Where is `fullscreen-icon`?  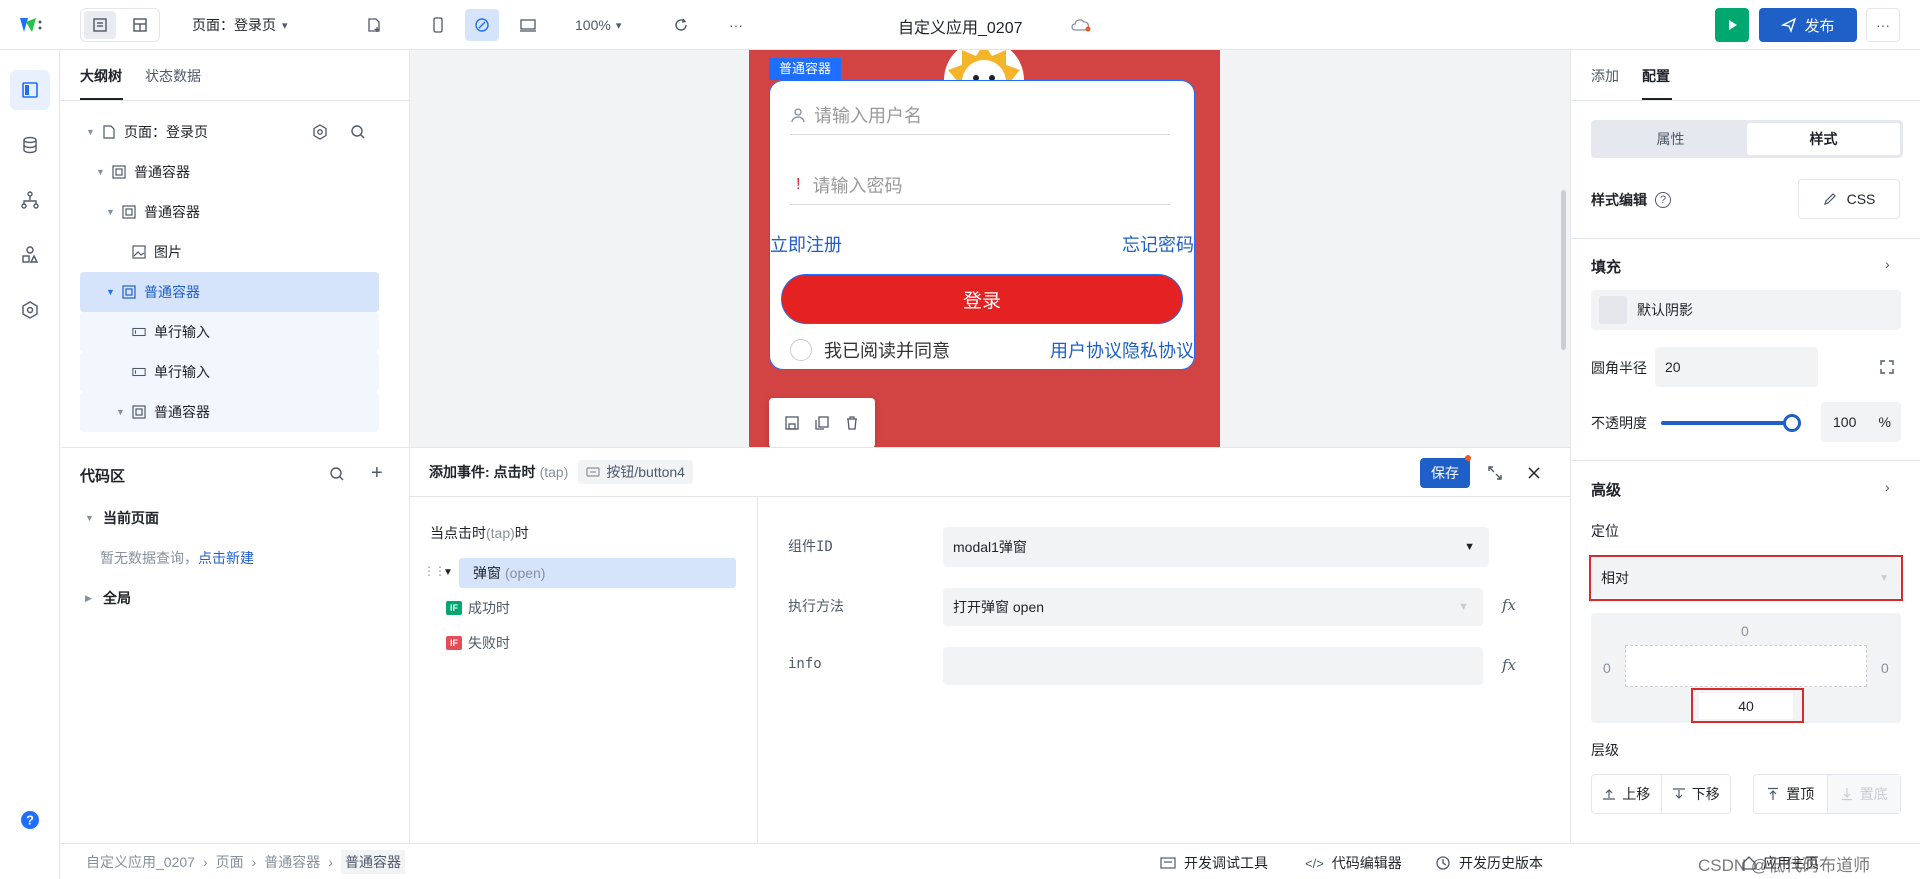 fullscreen-icon is located at coordinates (1887, 367).